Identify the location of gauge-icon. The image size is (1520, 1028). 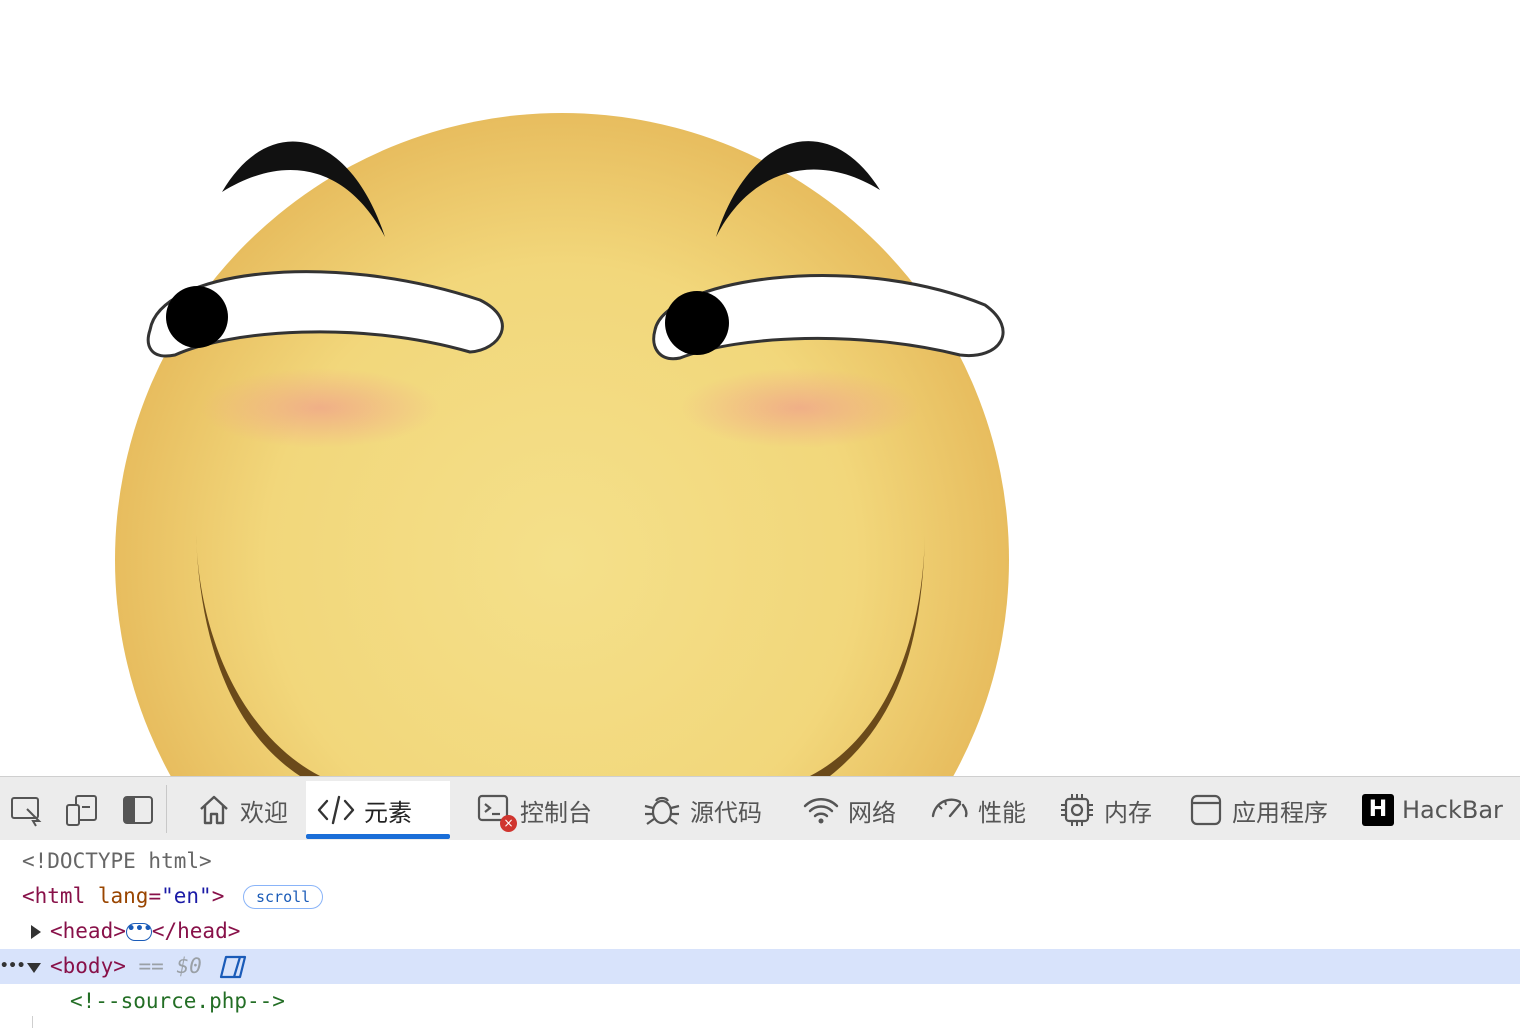
(949, 808).